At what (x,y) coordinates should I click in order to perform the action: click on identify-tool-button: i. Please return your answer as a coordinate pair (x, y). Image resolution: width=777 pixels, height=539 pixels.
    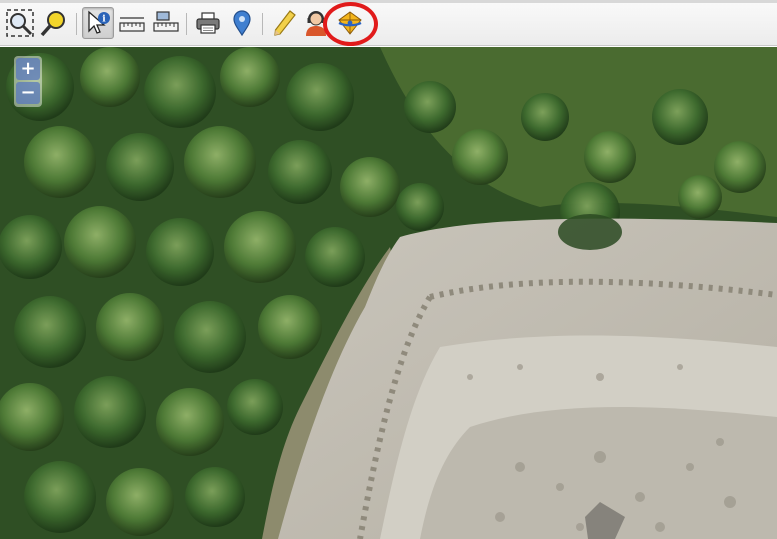
    Looking at the image, I should click on (98, 23).